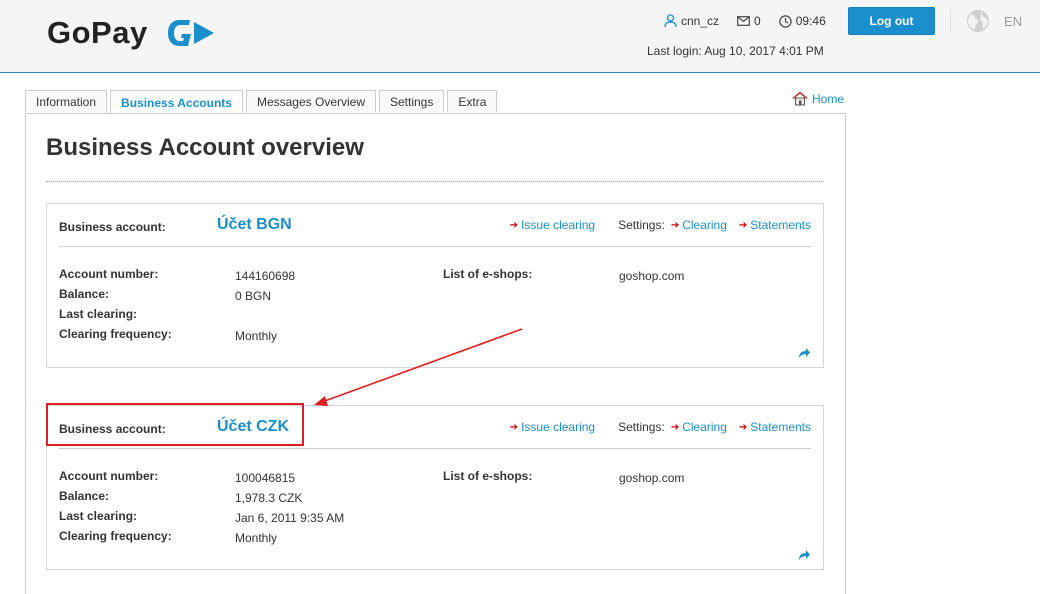 The image size is (1040, 594). Describe the element at coordinates (310, 101) in the screenshot. I see `tab-messages-overview: Messages Overview` at that location.